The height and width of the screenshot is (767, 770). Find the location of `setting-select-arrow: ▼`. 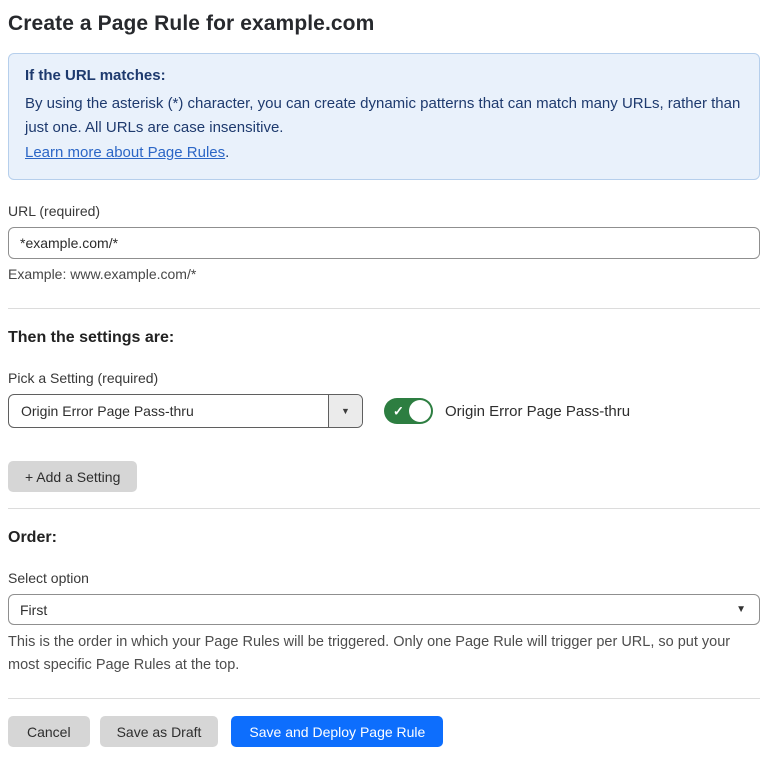

setting-select-arrow: ▼ is located at coordinates (345, 411).